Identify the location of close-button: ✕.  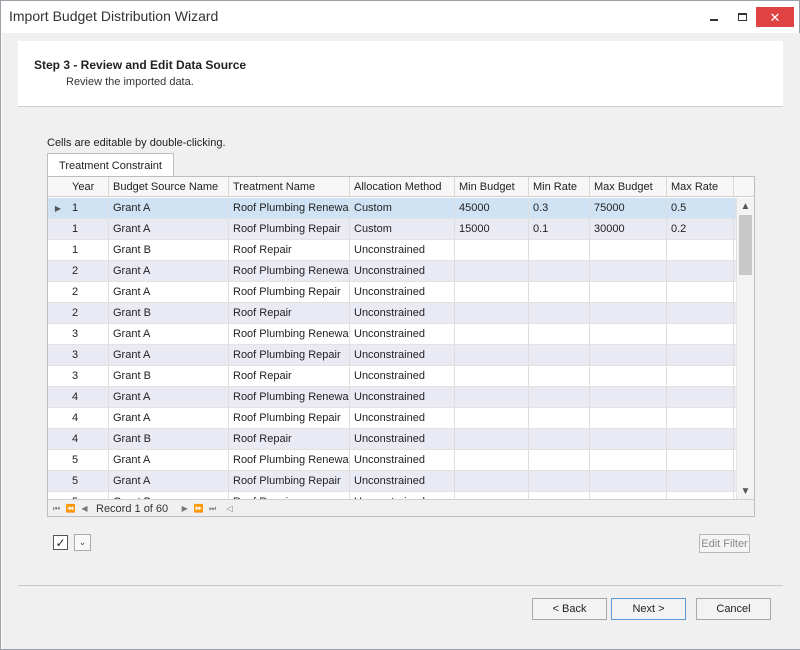
(775, 17).